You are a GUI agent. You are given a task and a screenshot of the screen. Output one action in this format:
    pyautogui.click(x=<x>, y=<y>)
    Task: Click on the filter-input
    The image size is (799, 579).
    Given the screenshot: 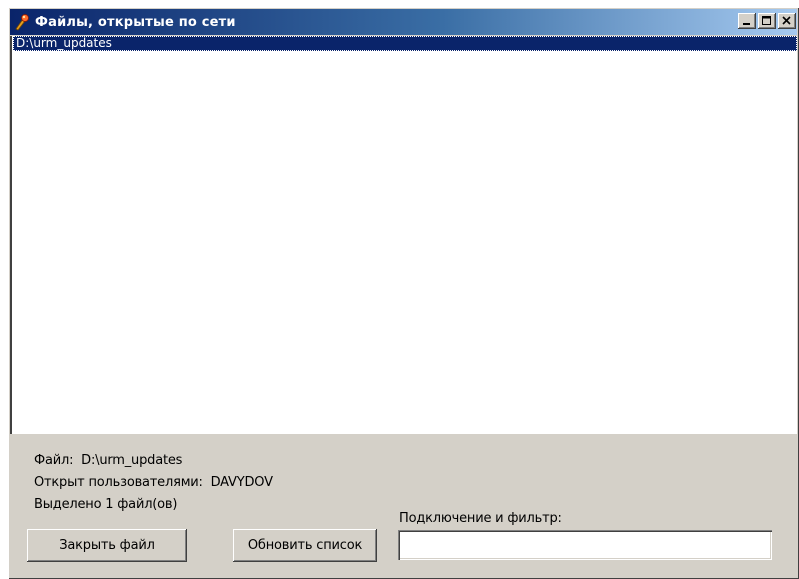 What is the action you would take?
    pyautogui.click(x=585, y=545)
    